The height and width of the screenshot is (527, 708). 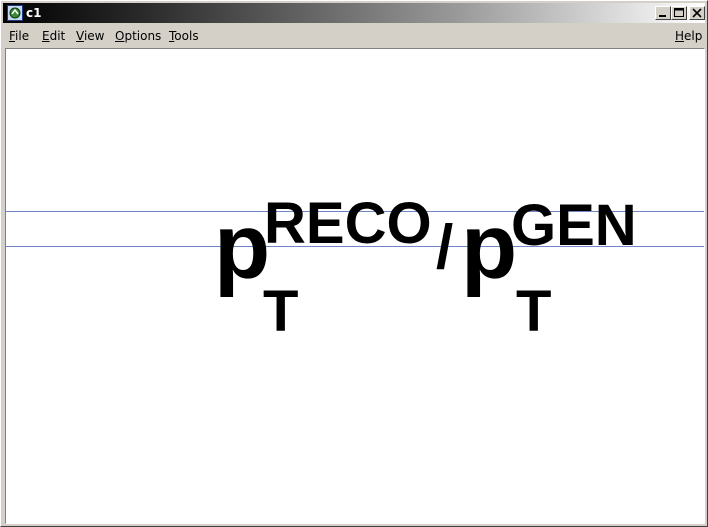 I want to click on minimize-button, so click(x=663, y=13).